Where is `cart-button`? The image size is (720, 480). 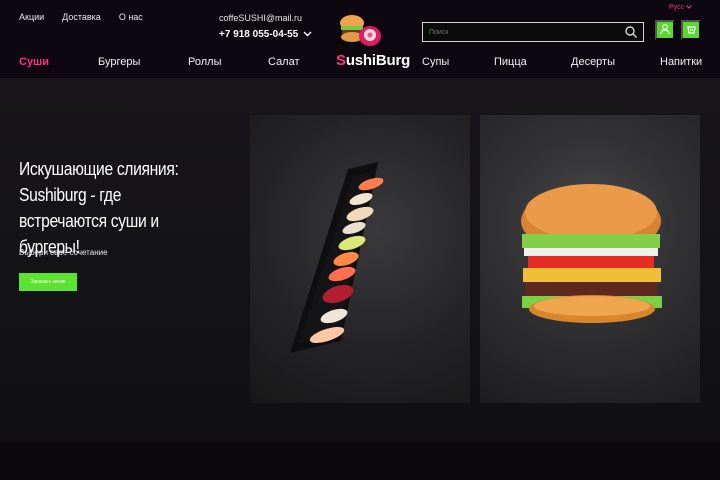 cart-button is located at coordinates (691, 30).